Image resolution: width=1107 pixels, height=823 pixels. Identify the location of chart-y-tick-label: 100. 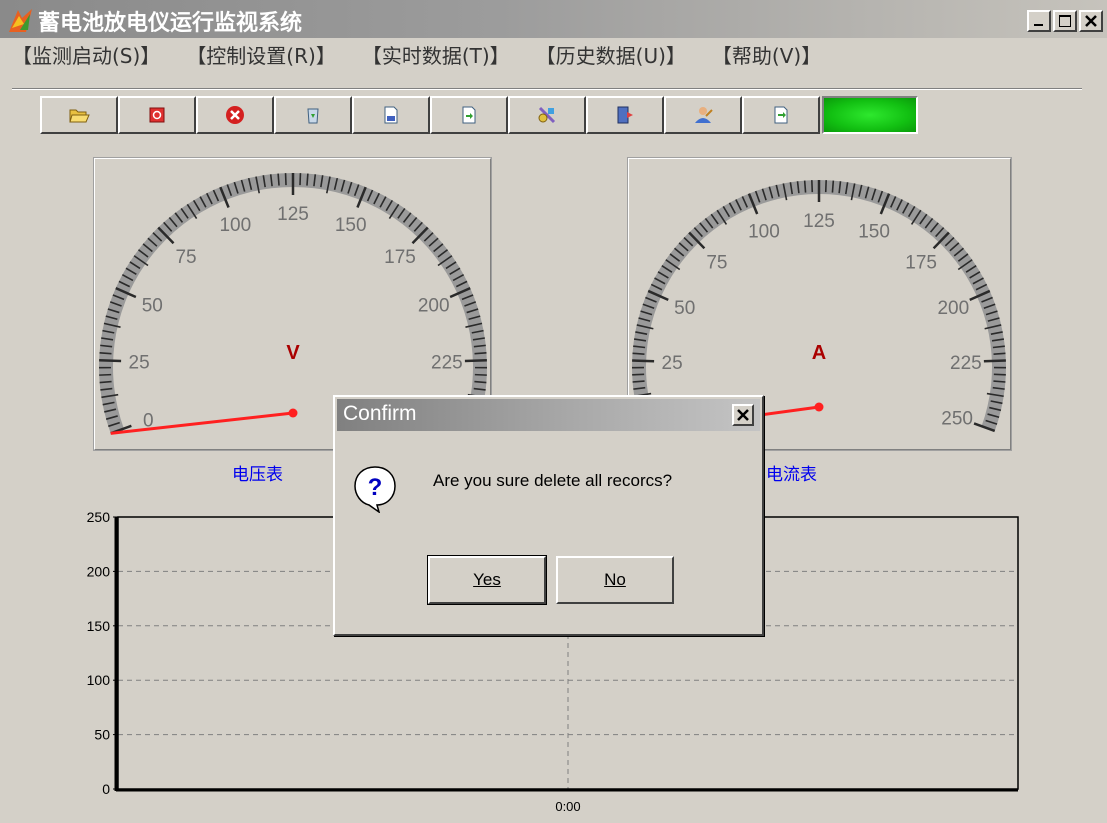
(99, 680).